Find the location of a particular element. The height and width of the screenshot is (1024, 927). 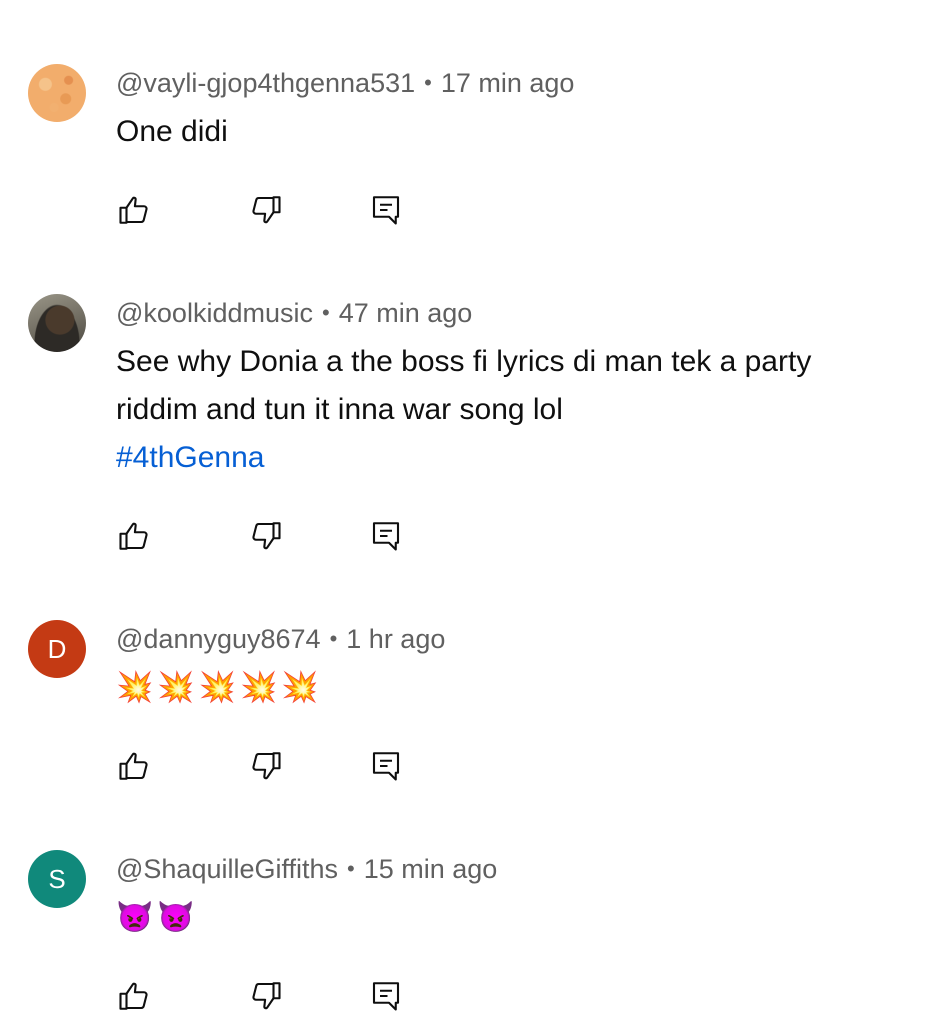

comment-meta: @vayli-gjop4thgenna531 • 17 min ago is located at coordinates (345, 84).